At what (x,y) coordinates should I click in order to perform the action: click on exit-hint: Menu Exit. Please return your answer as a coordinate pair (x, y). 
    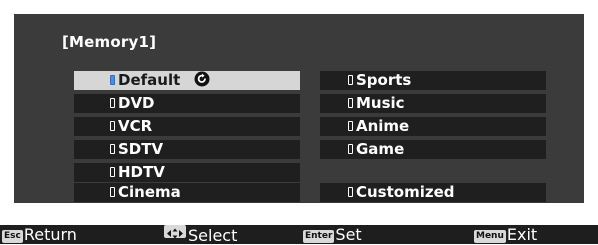
    Looking at the image, I should click on (505, 234).